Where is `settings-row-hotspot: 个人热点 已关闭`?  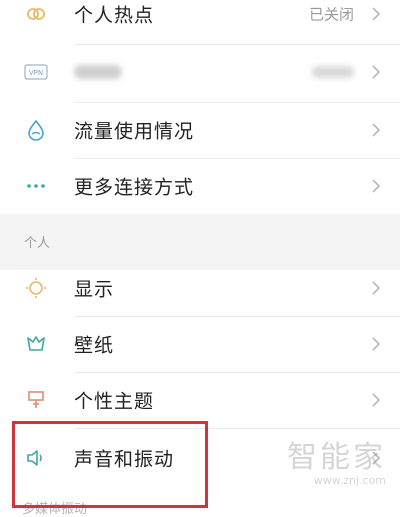 settings-row-hotspot: 个人热点 已关闭 is located at coordinates (200, 20).